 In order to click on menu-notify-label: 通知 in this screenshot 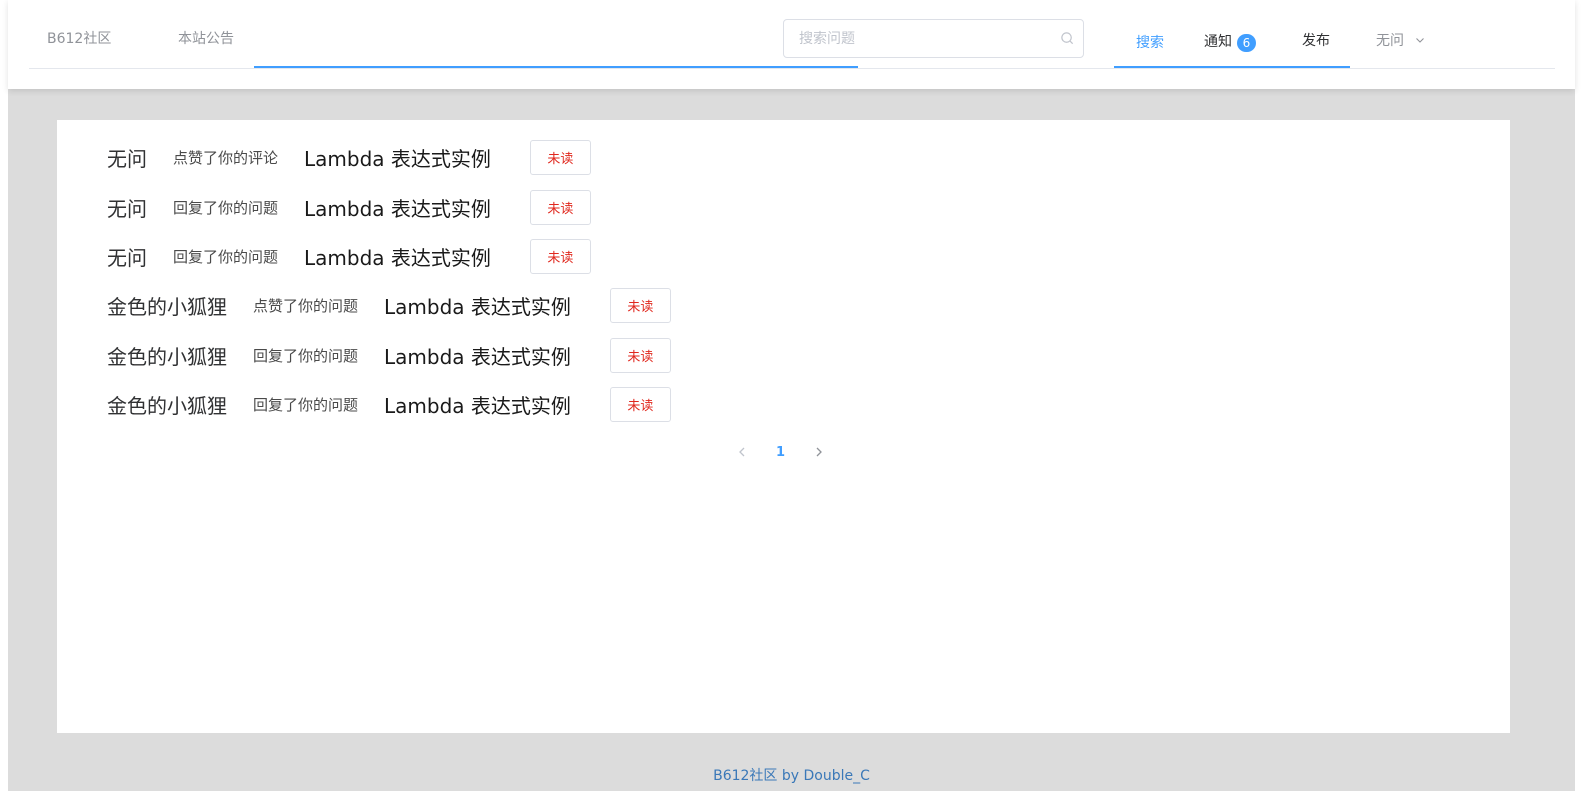, I will do `click(1218, 42)`.